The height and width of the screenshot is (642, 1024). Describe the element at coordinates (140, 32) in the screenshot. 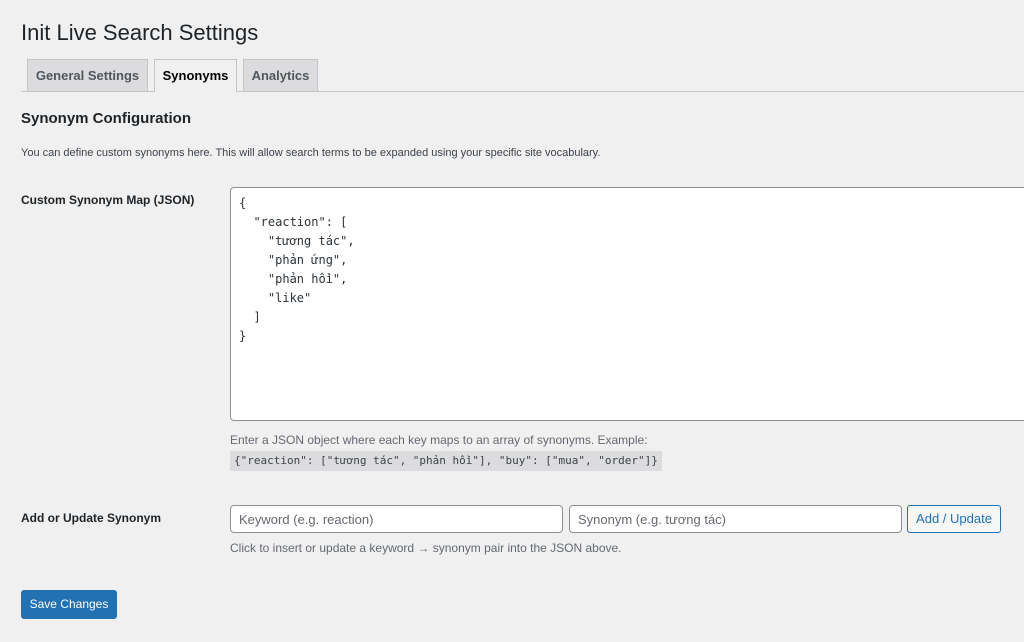

I see `page-title: Init Live Search Settings` at that location.